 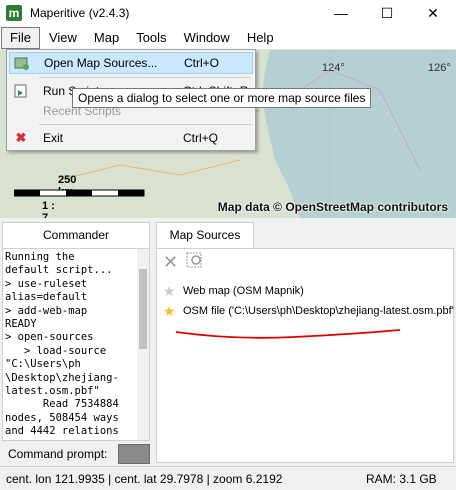 I want to click on list-item: ★ Web map (OSM Mapnik), so click(x=233, y=291).